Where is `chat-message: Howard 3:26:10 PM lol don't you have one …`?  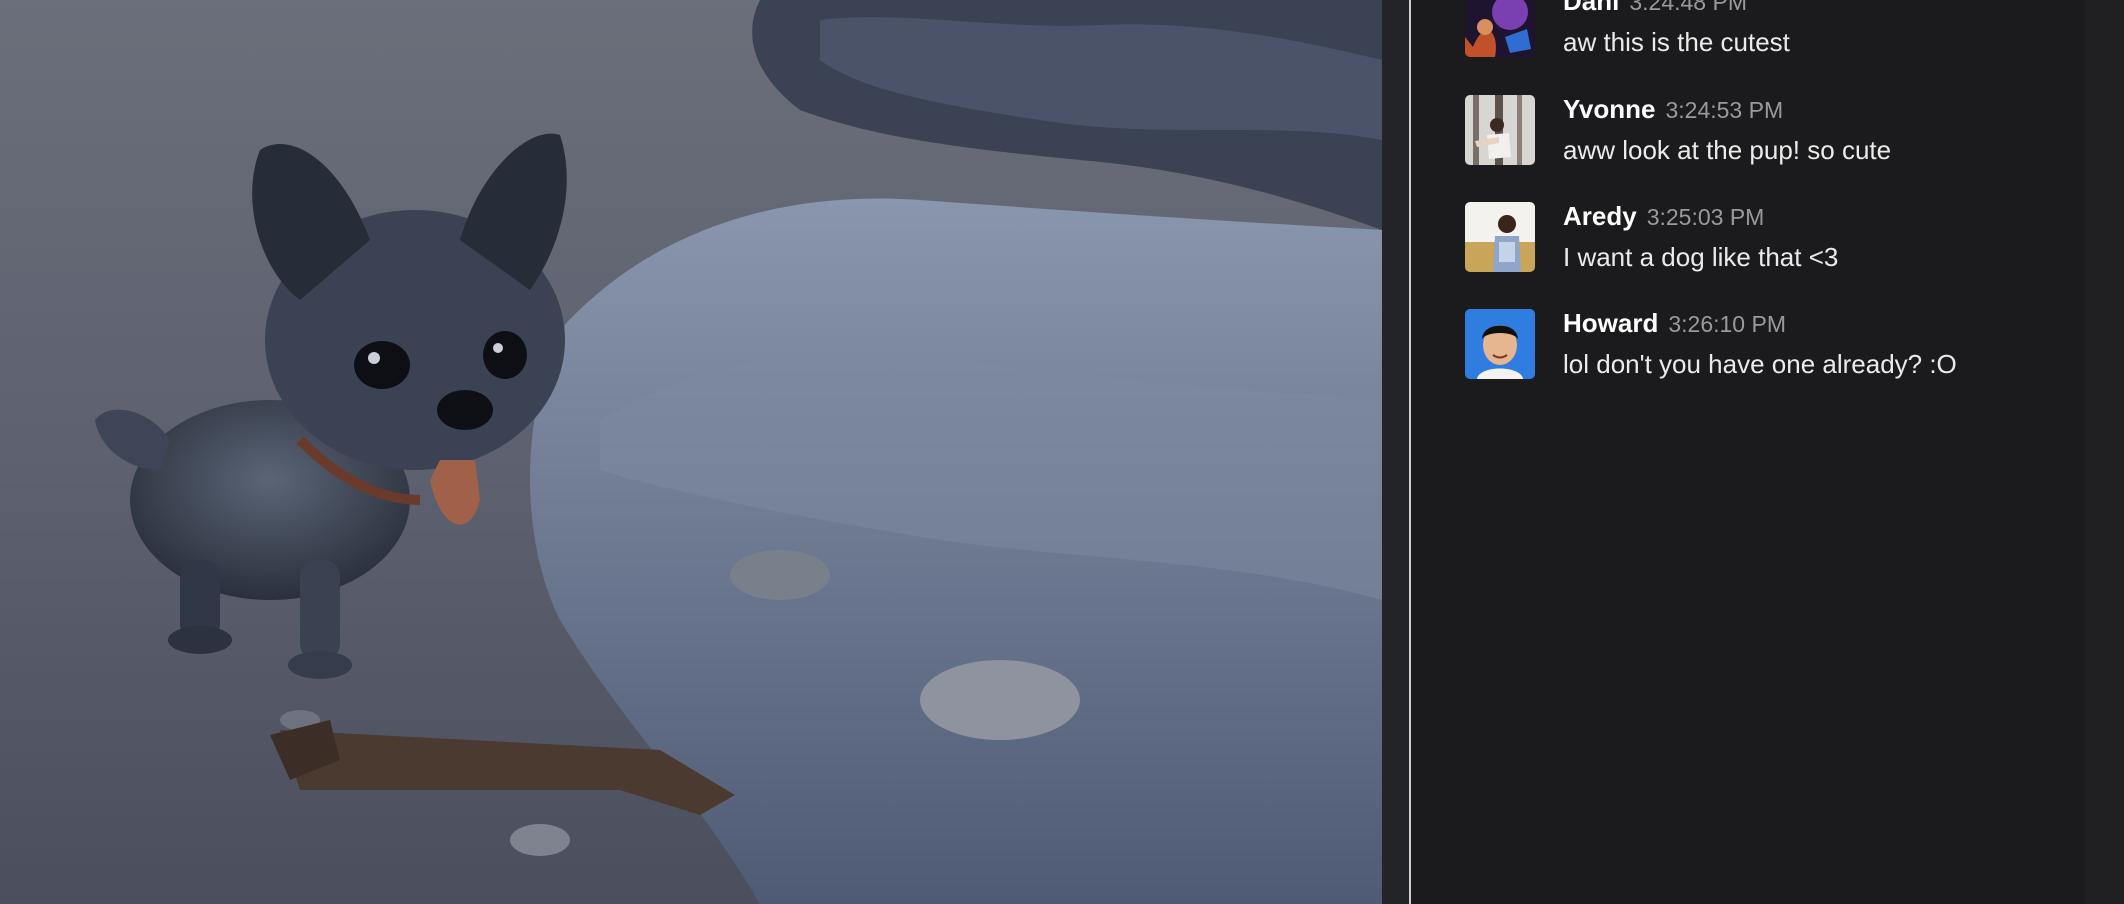
chat-message: Howard 3:26:10 PM lol don't you have one … is located at coordinates (1765, 348).